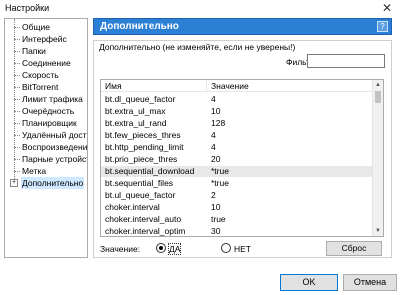  I want to click on filter-input, so click(346, 61).